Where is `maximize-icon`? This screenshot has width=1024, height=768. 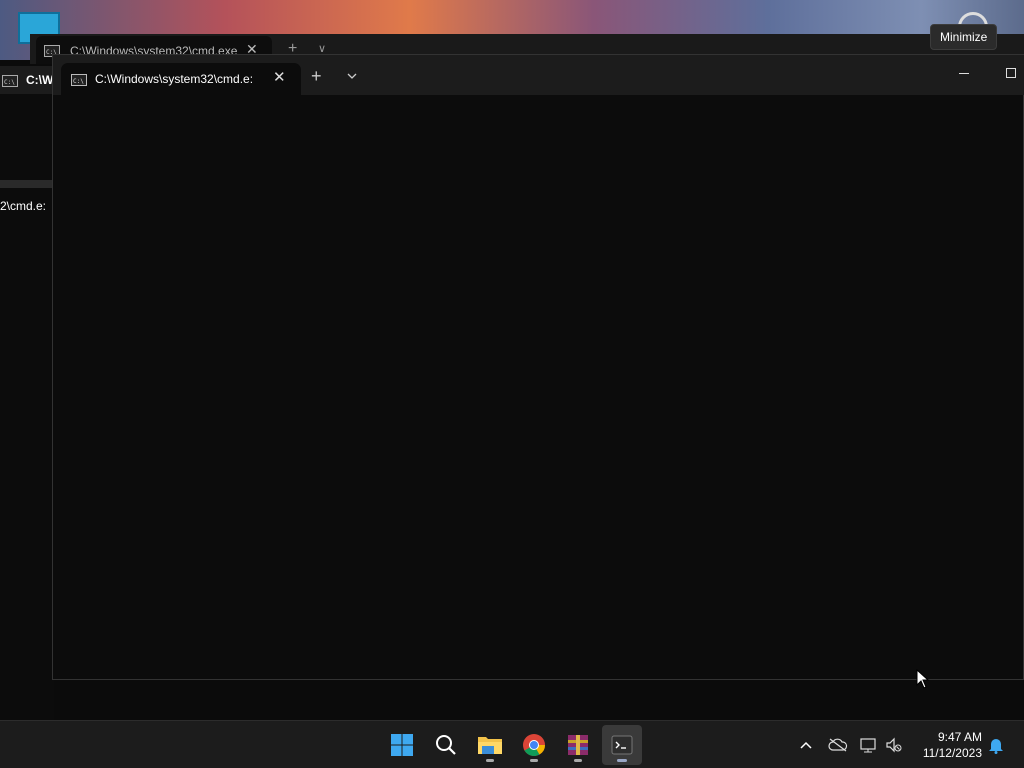 maximize-icon is located at coordinates (1011, 73).